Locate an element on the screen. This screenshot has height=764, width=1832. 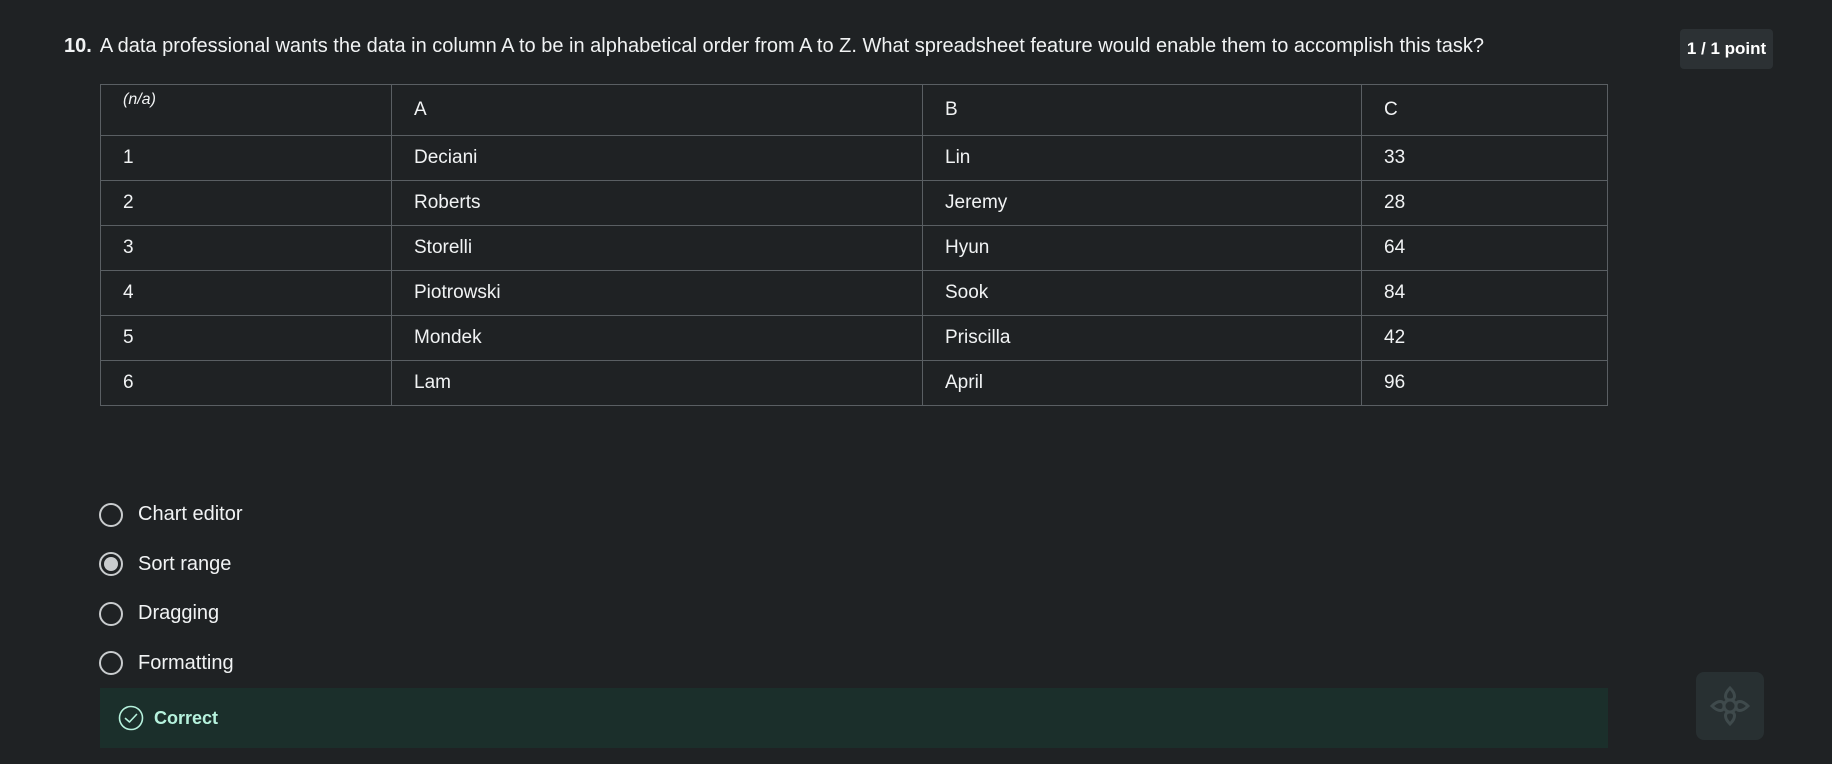
table-cell: Lin is located at coordinates (1142, 158).